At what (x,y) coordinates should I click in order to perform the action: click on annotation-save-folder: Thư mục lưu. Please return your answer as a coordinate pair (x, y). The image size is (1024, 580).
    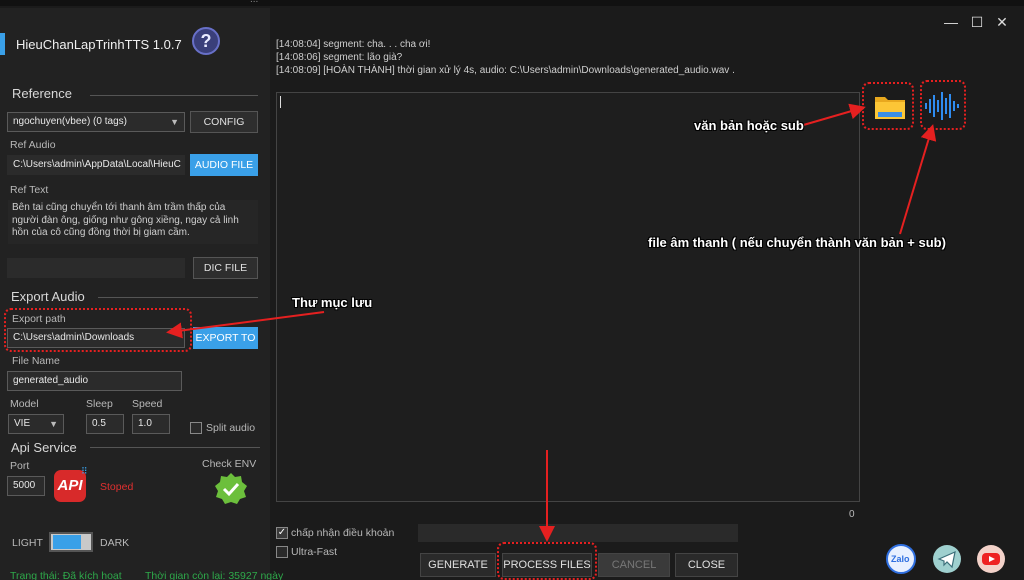
    Looking at the image, I should click on (332, 302).